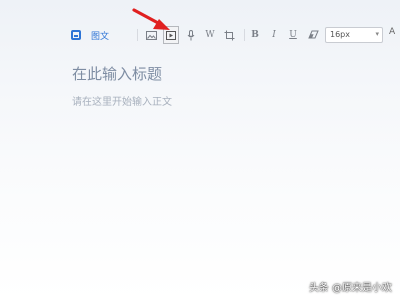  Describe the element at coordinates (100, 36) in the screenshot. I see `article-type-label: 图文` at that location.